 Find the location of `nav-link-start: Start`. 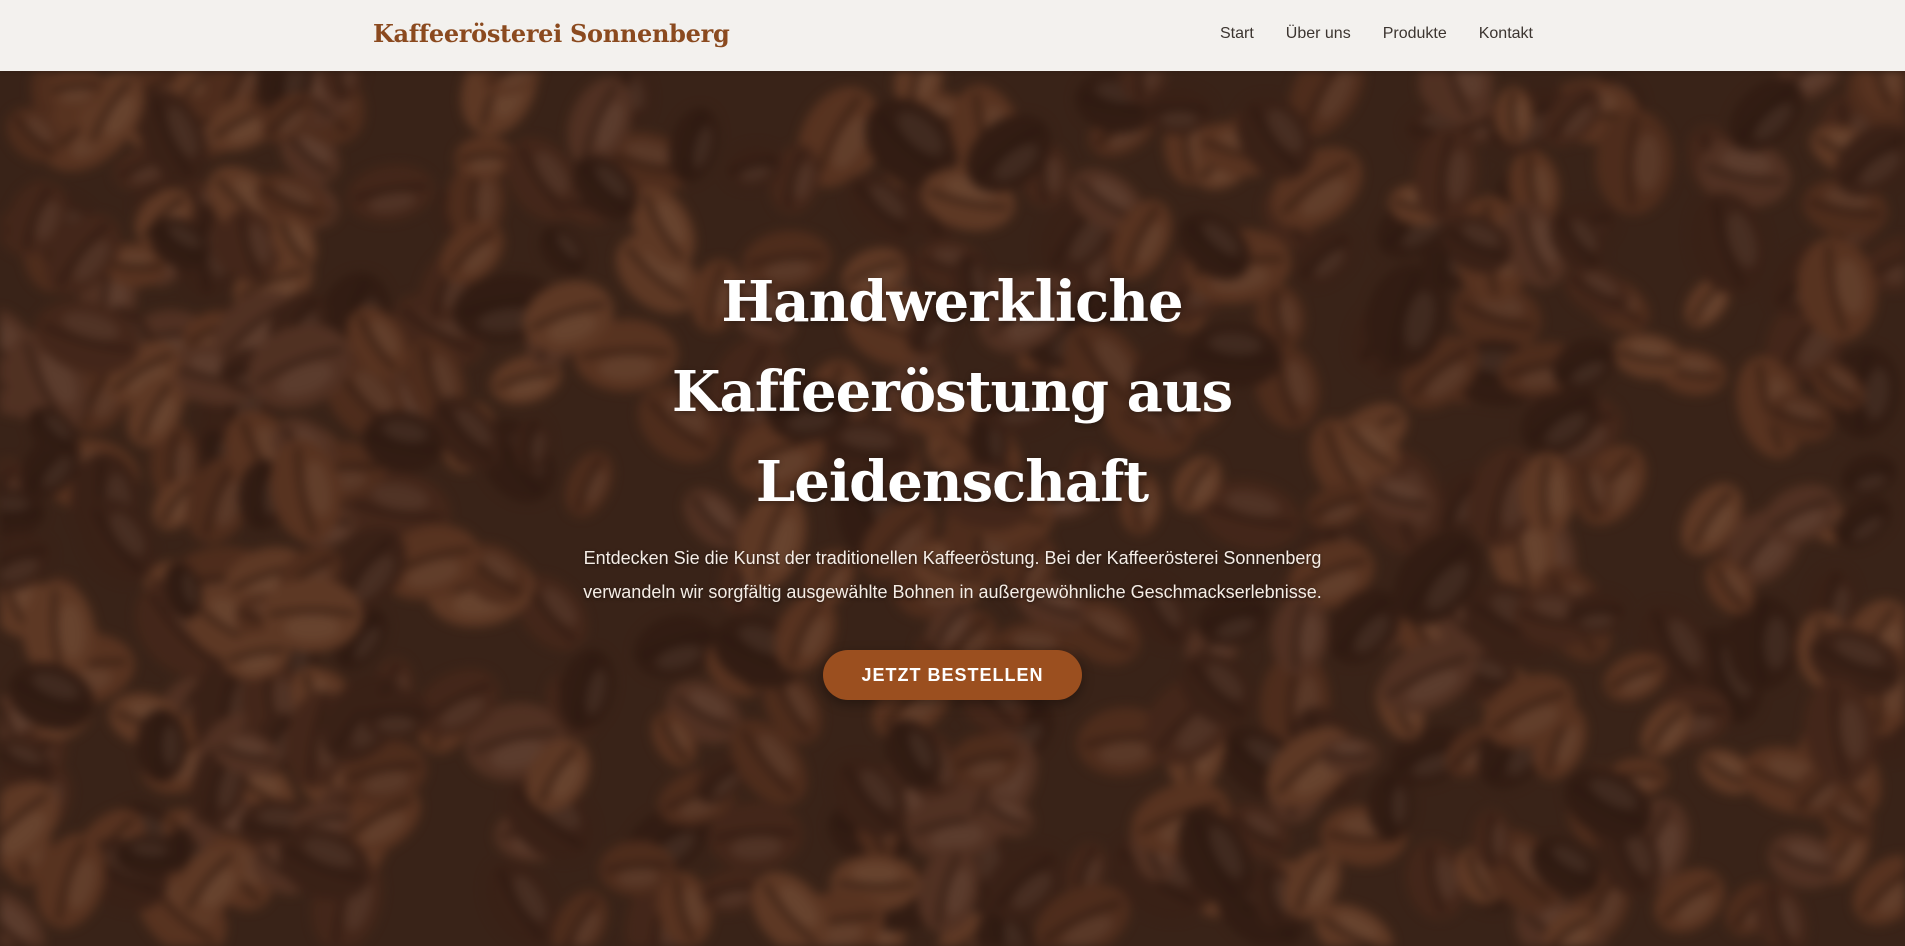

nav-link-start: Start is located at coordinates (1237, 34).